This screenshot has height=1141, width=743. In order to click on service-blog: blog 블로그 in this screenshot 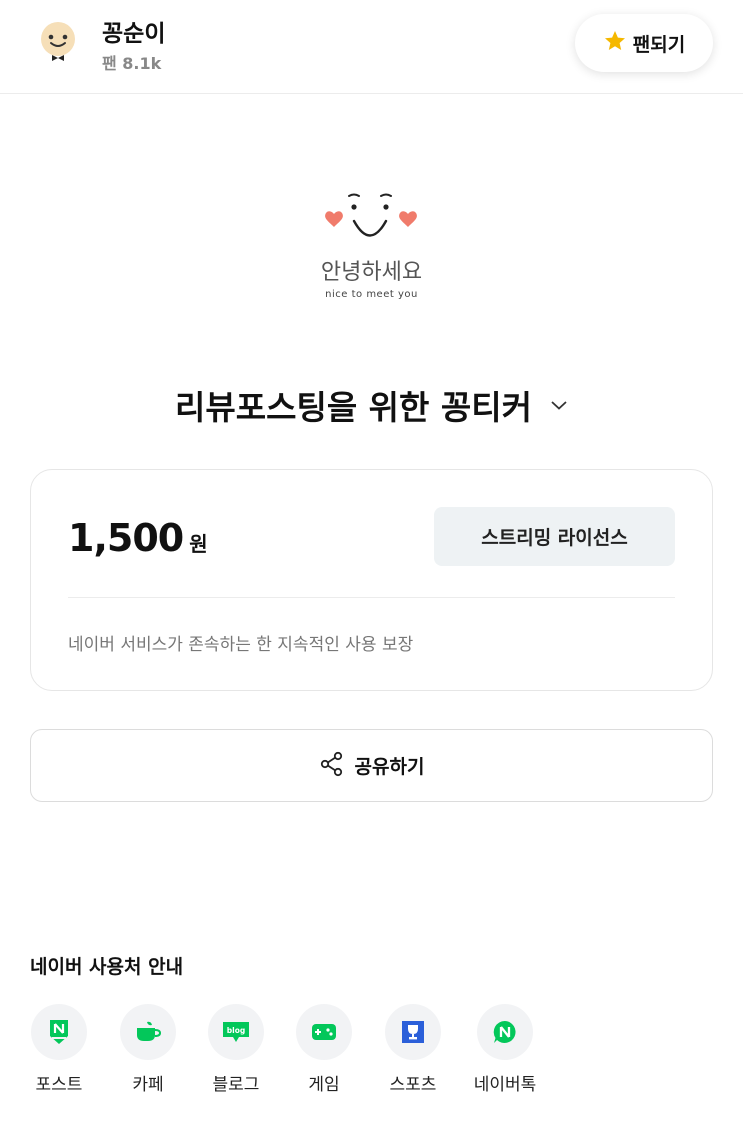, I will do `click(236, 1049)`.